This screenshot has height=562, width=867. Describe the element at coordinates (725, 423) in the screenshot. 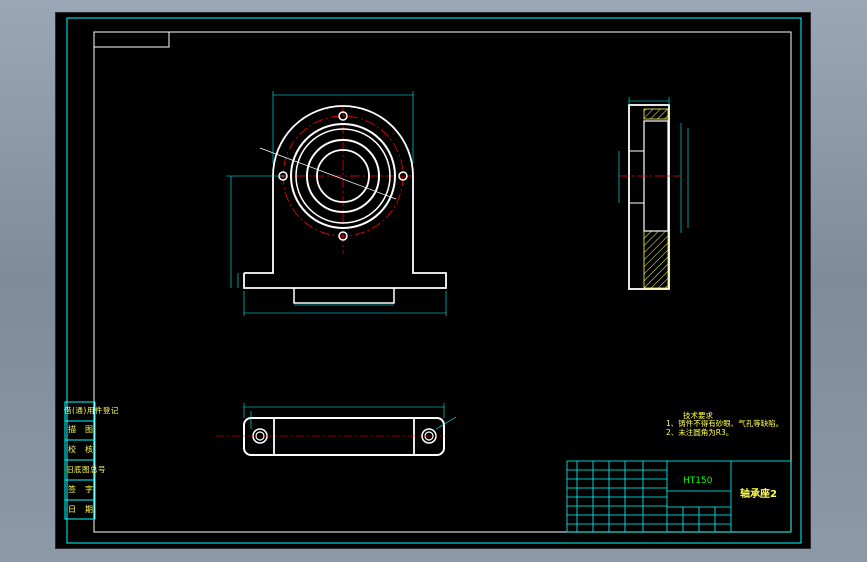

I see `tech-notes-line-1: 1、铸件不得有砂眼、气孔等缺陷。` at that location.